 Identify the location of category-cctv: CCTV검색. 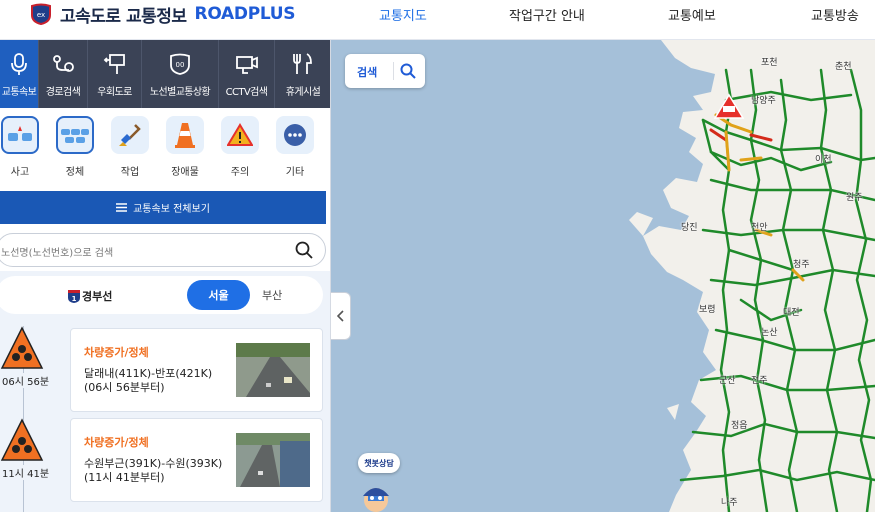
(247, 74).